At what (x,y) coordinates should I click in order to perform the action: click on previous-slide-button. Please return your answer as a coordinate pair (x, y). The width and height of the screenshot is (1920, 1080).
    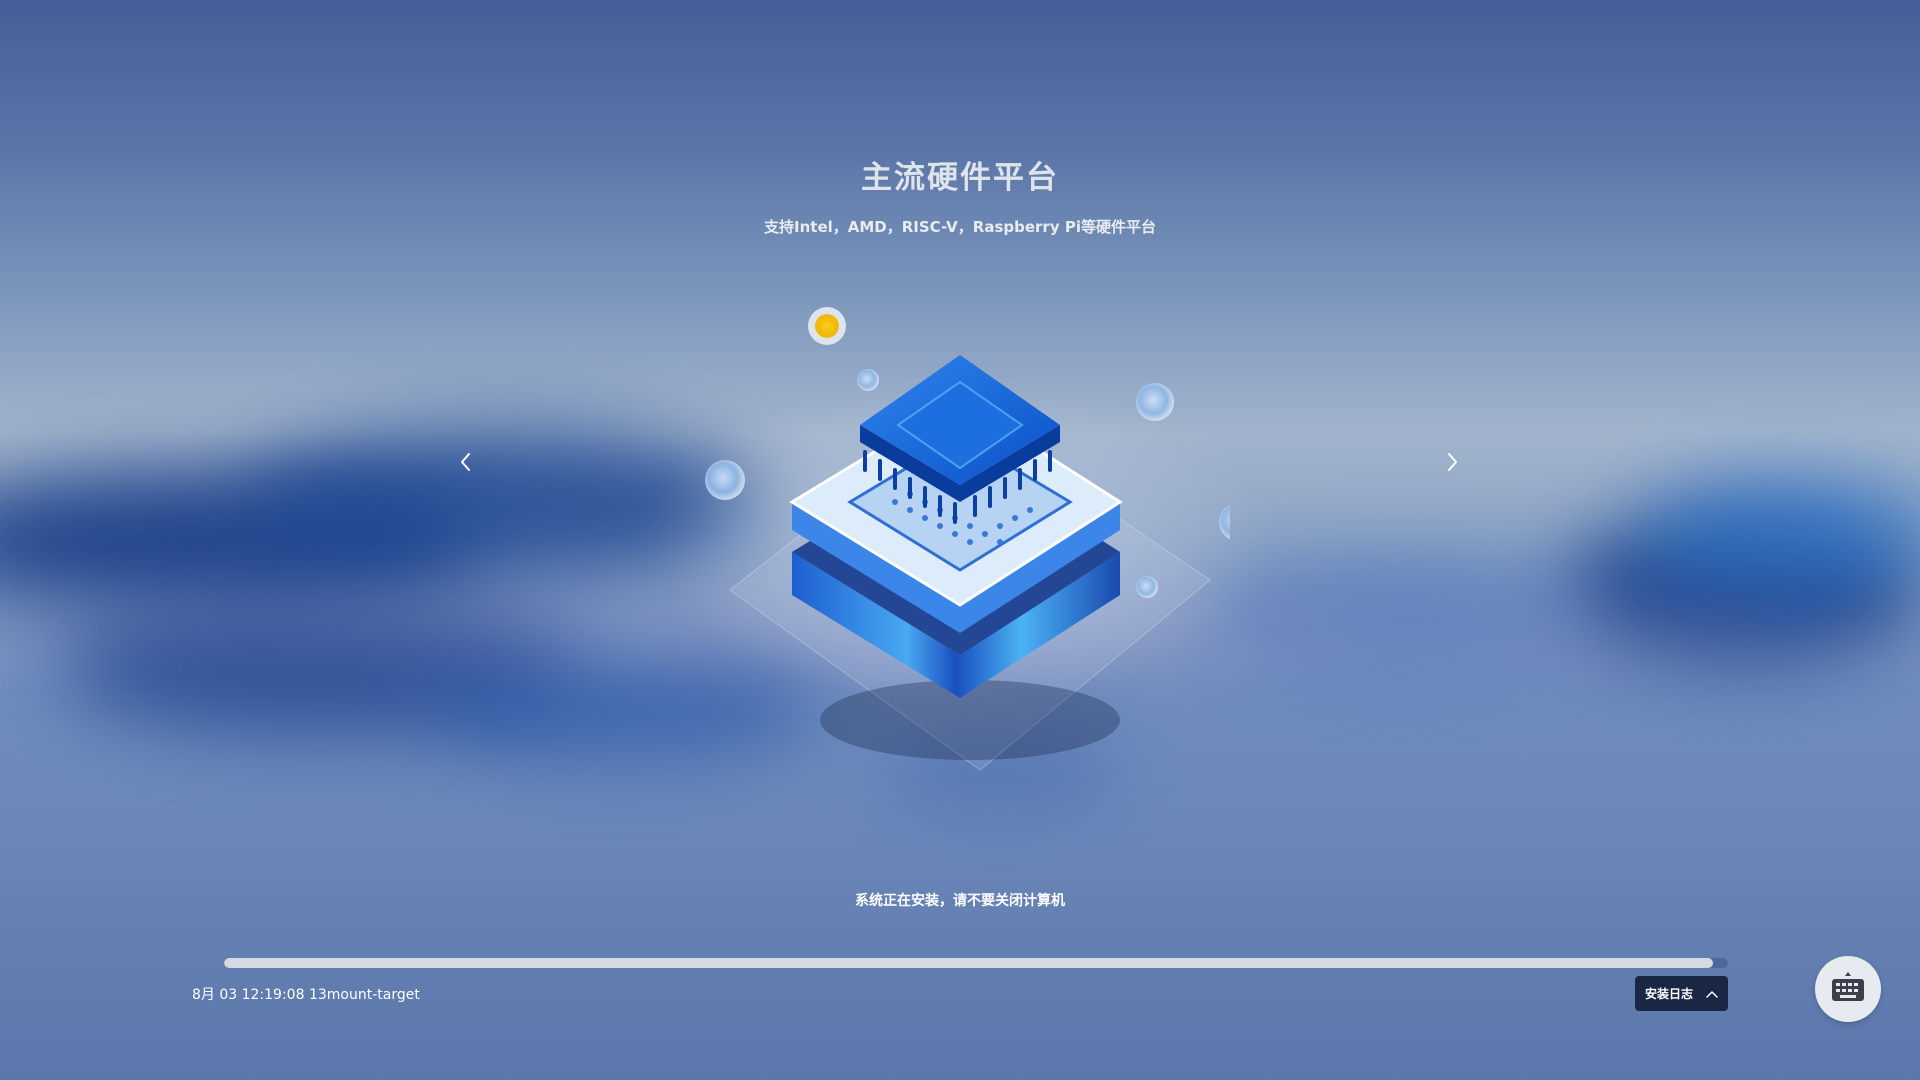
    Looking at the image, I should click on (466, 462).